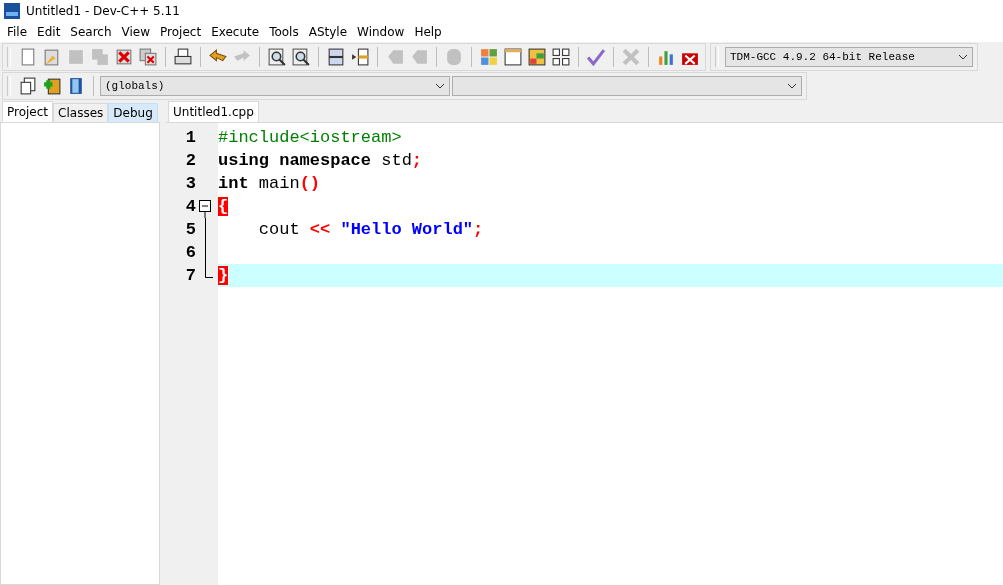  I want to click on panel-tab: Classes, so click(81, 112).